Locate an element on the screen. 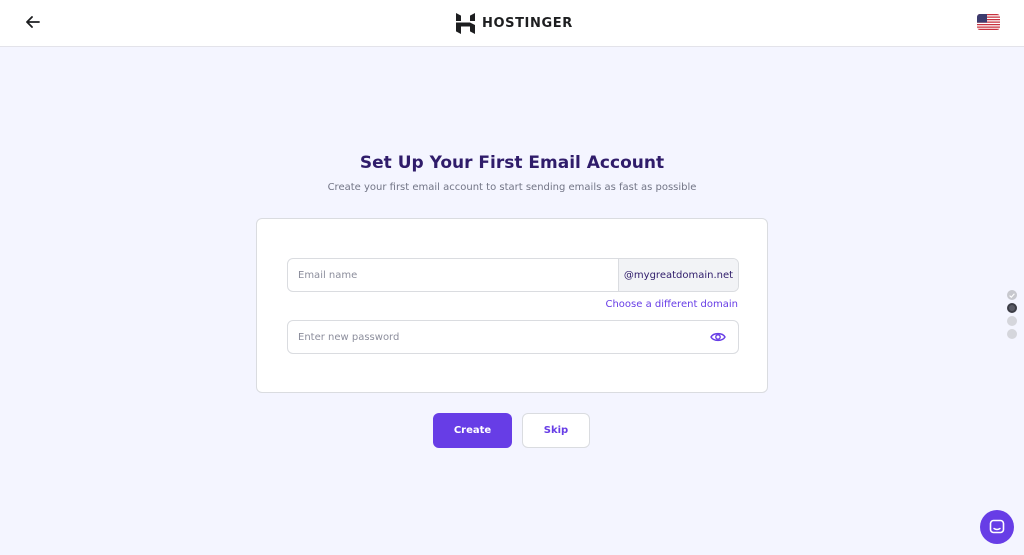  domain-suffix: @mygreatdomain.net is located at coordinates (678, 275).